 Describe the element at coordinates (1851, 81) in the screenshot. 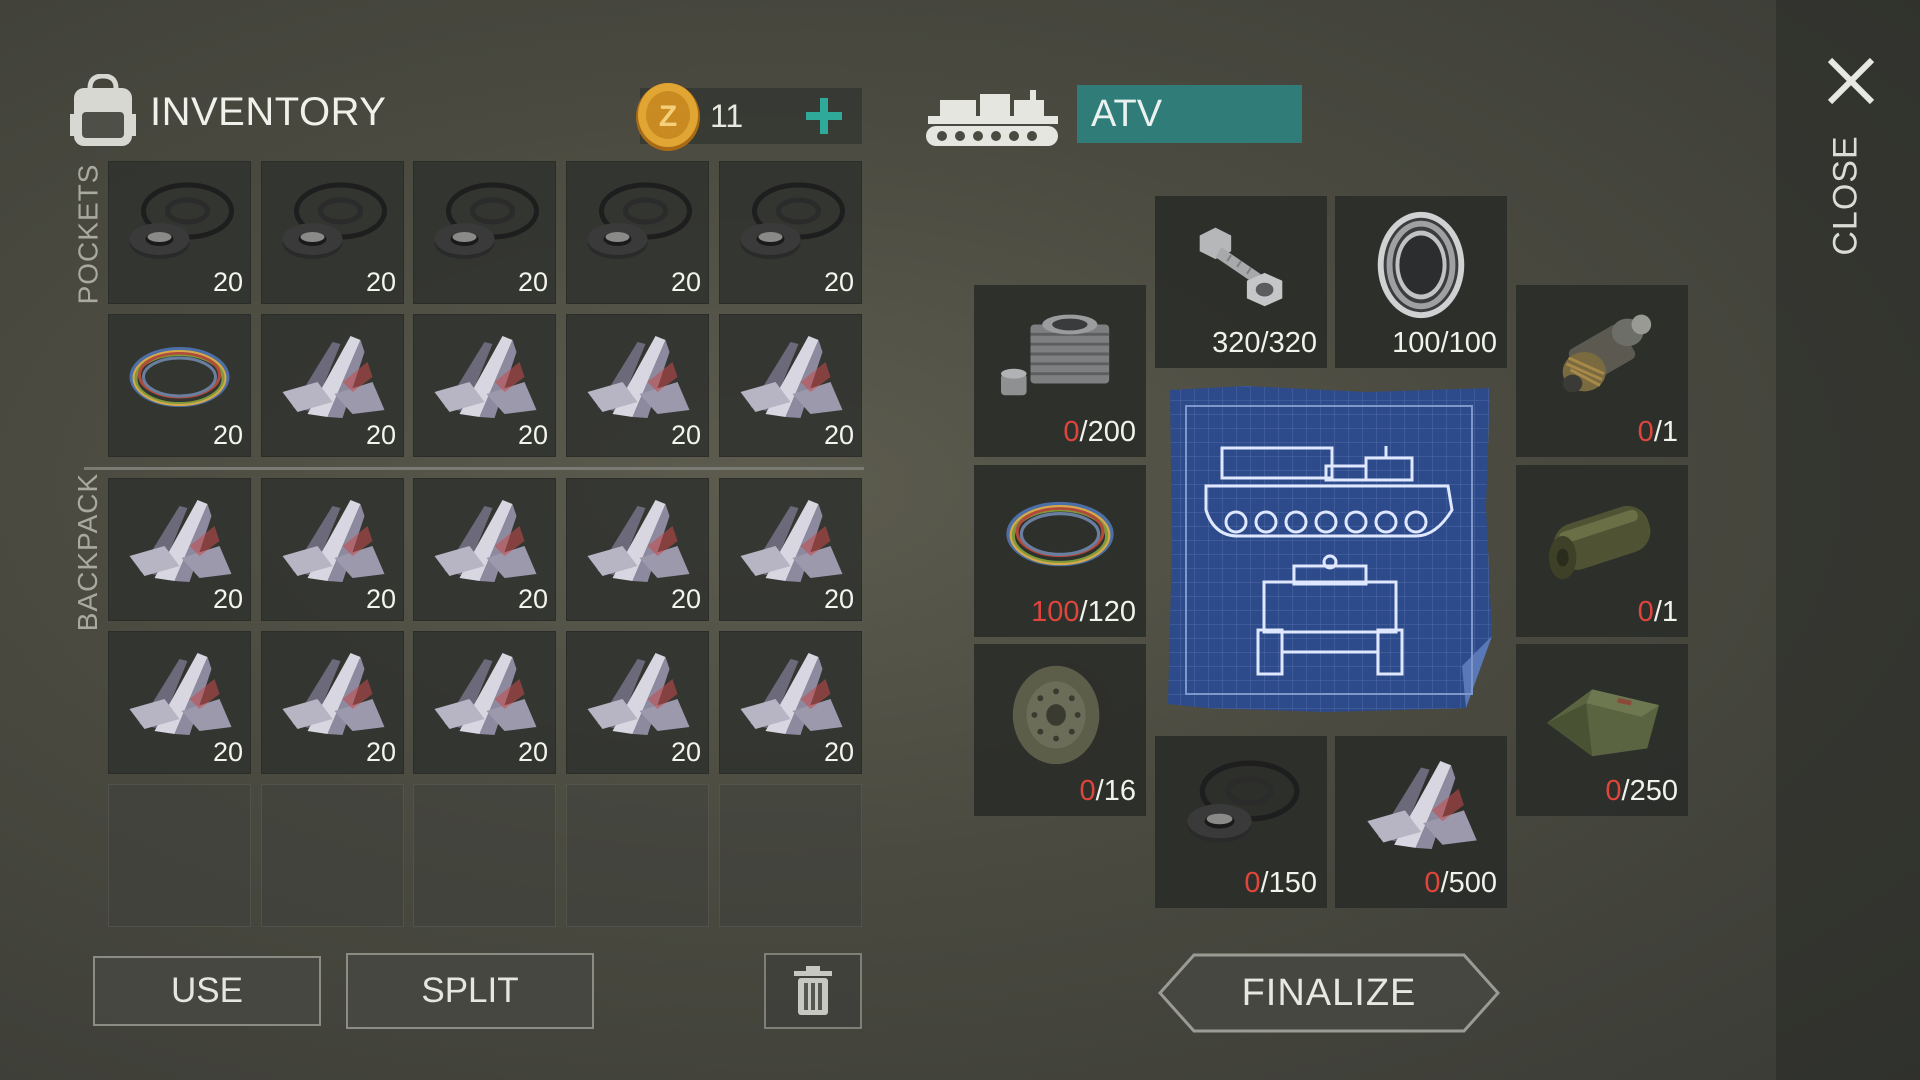

I see `close-icon` at that location.